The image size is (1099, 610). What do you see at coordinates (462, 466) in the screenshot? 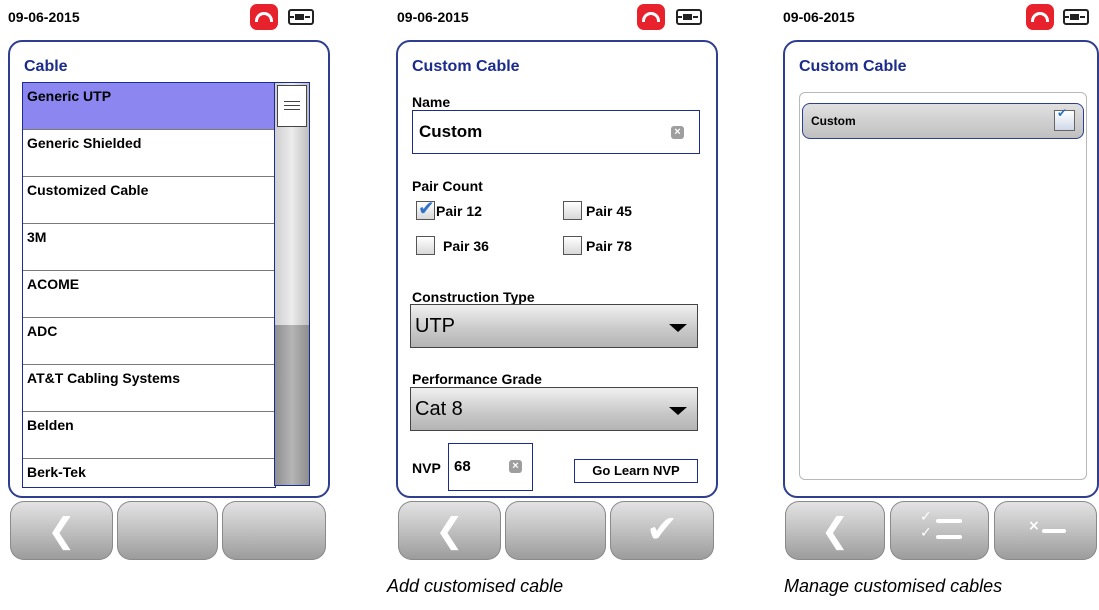
I see `nvp-value: 68` at bounding box center [462, 466].